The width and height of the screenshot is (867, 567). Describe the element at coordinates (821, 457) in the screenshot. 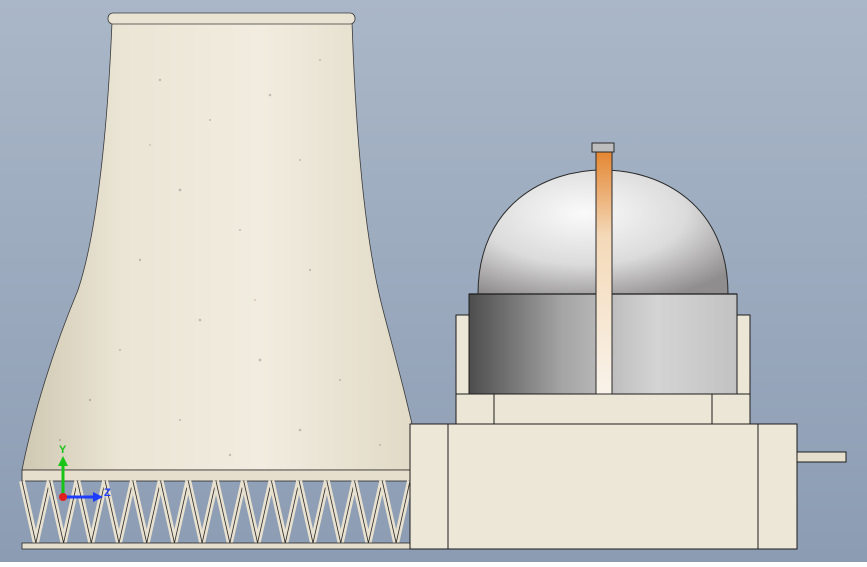

I see `side-pipe` at that location.